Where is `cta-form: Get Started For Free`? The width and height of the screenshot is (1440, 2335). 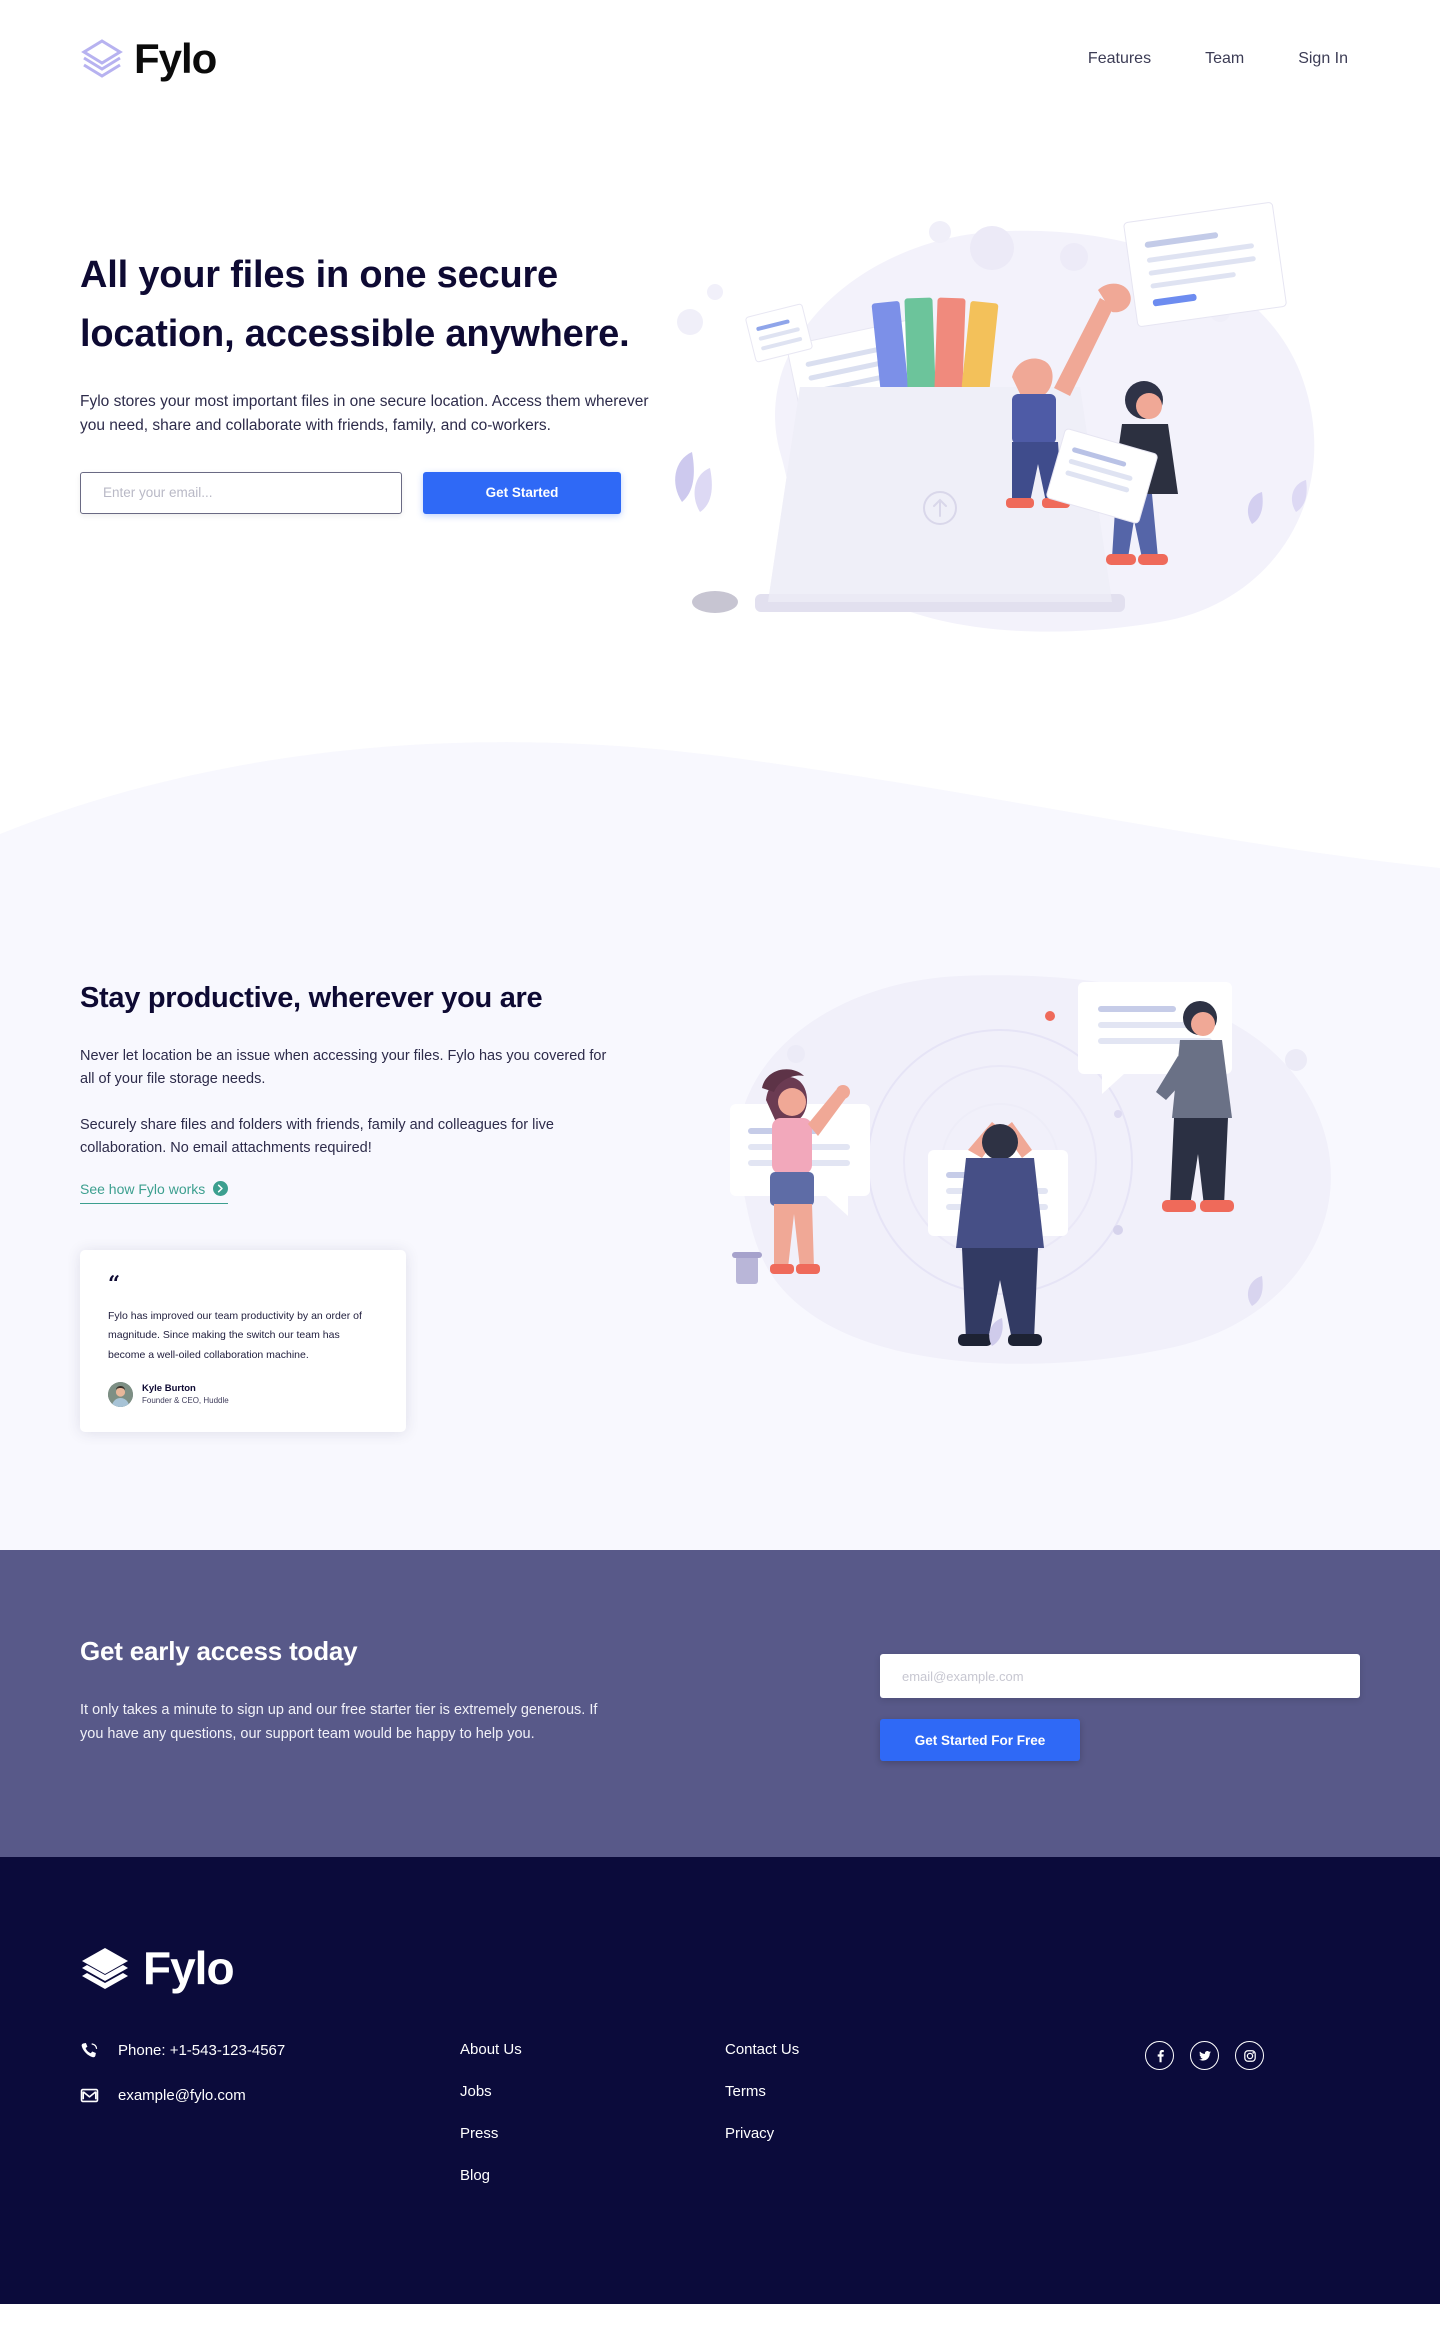 cta-form: Get Started For Free is located at coordinates (1120, 1699).